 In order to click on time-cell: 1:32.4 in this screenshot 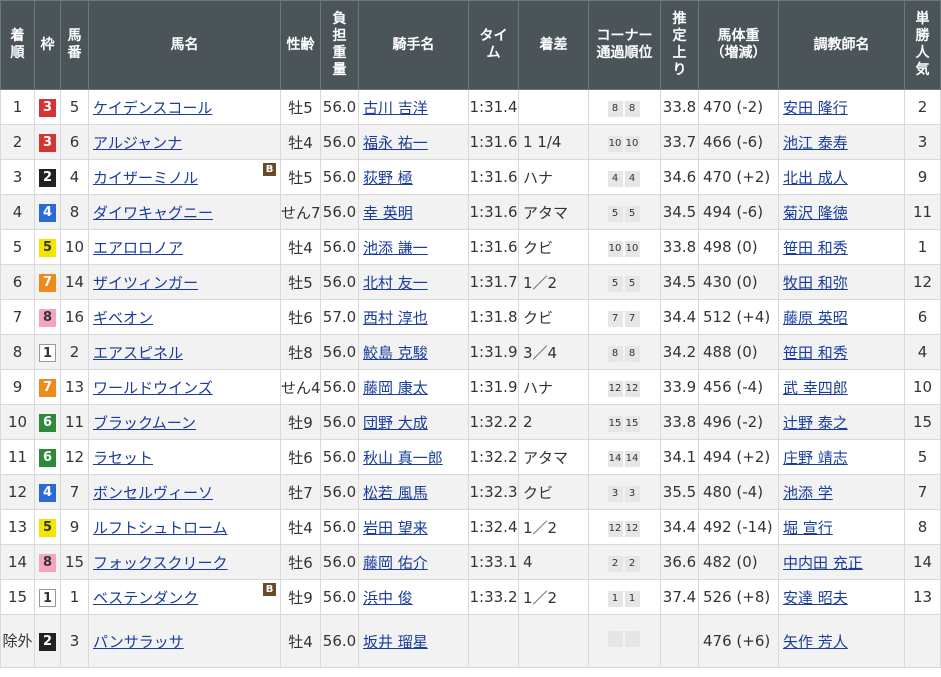, I will do `click(493, 527)`.